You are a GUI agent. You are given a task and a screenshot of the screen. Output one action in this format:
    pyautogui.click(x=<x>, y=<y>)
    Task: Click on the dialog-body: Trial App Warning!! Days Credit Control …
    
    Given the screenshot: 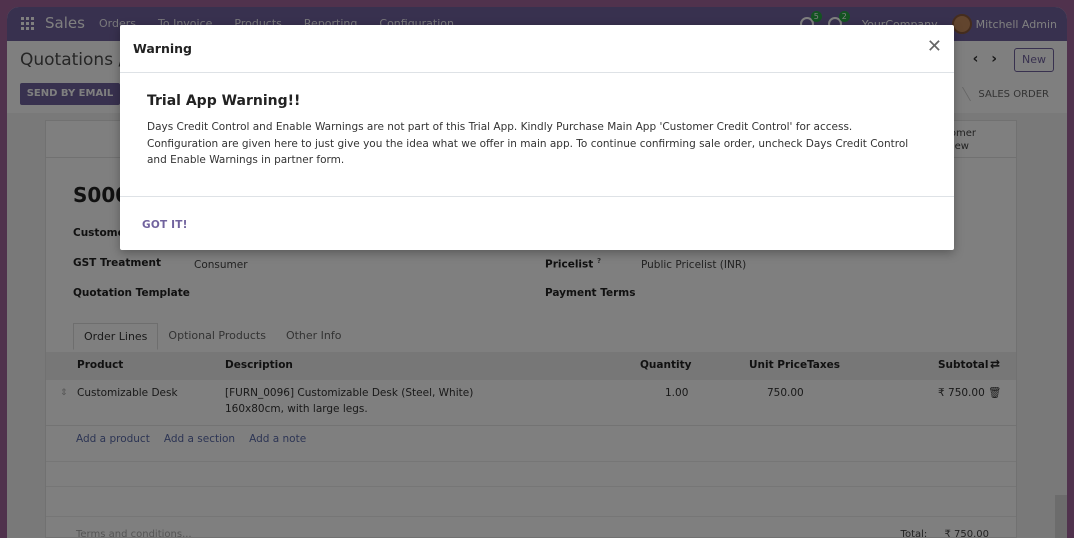 What is the action you would take?
    pyautogui.click(x=534, y=131)
    